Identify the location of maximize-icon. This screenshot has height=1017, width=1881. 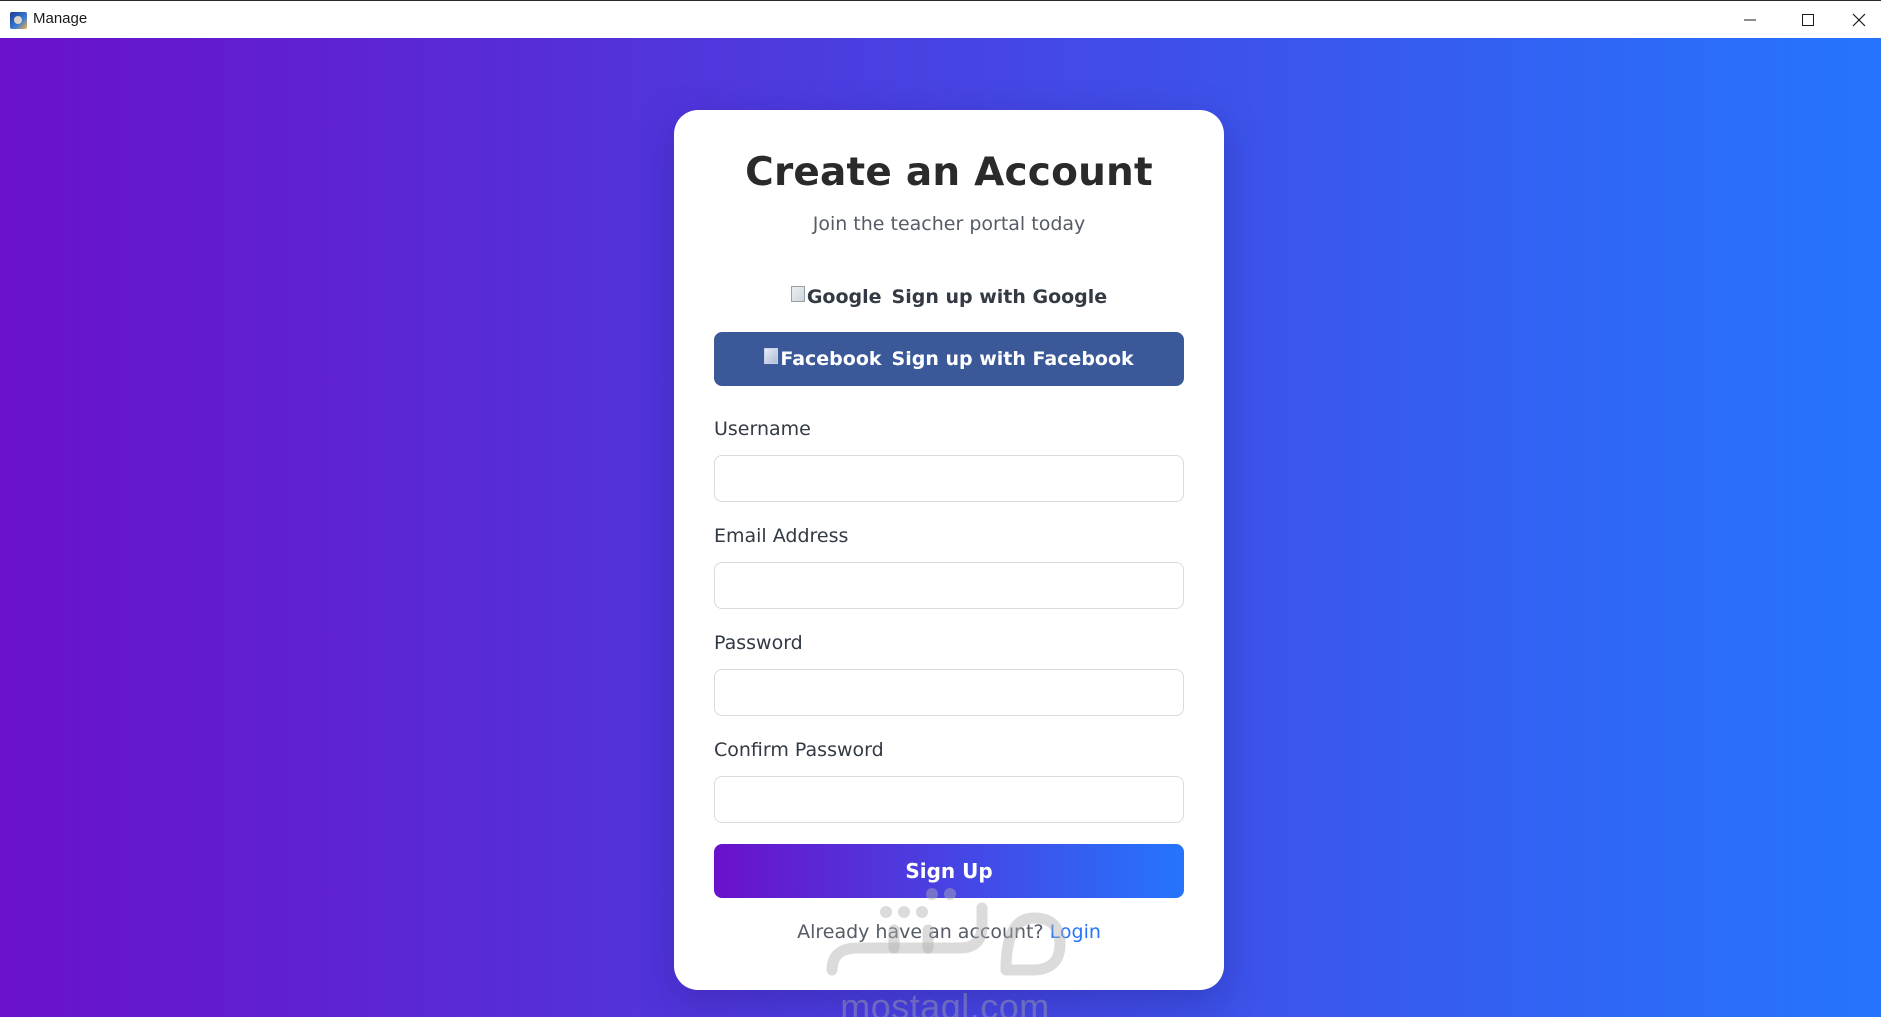
(1808, 20).